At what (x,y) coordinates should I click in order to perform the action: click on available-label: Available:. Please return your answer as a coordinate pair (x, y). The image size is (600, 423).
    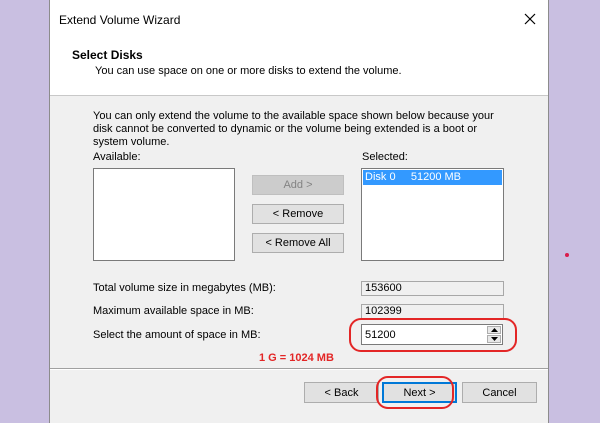
    Looking at the image, I should click on (117, 157).